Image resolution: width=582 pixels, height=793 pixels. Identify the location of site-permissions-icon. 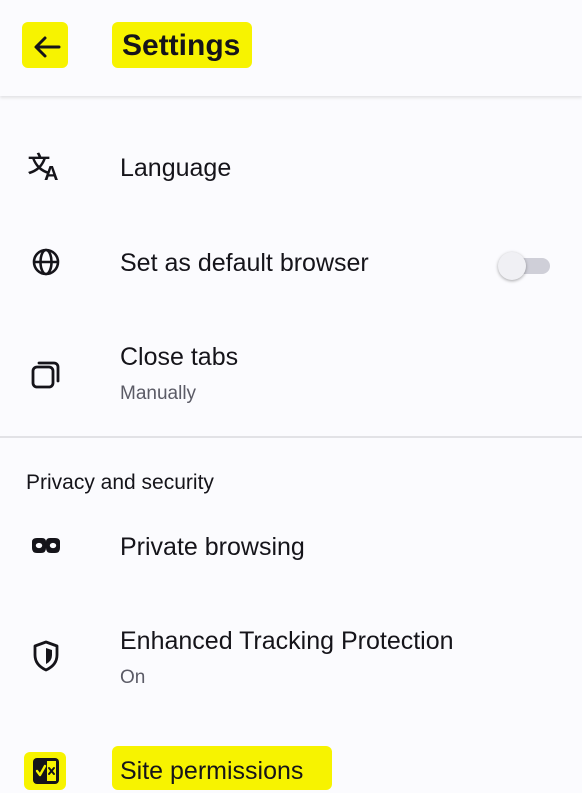
(46, 771).